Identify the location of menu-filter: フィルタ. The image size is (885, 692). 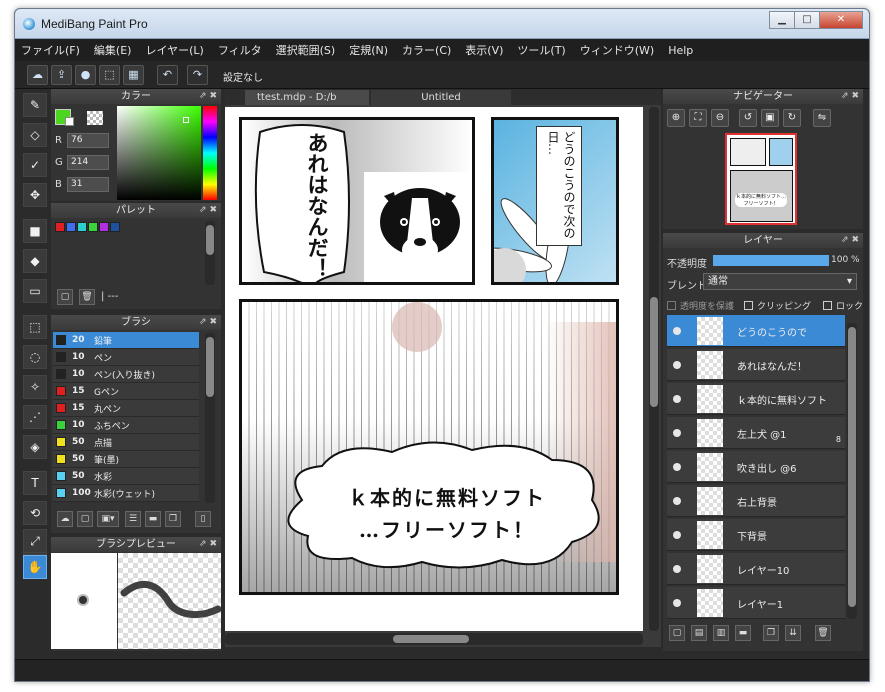
(240, 50).